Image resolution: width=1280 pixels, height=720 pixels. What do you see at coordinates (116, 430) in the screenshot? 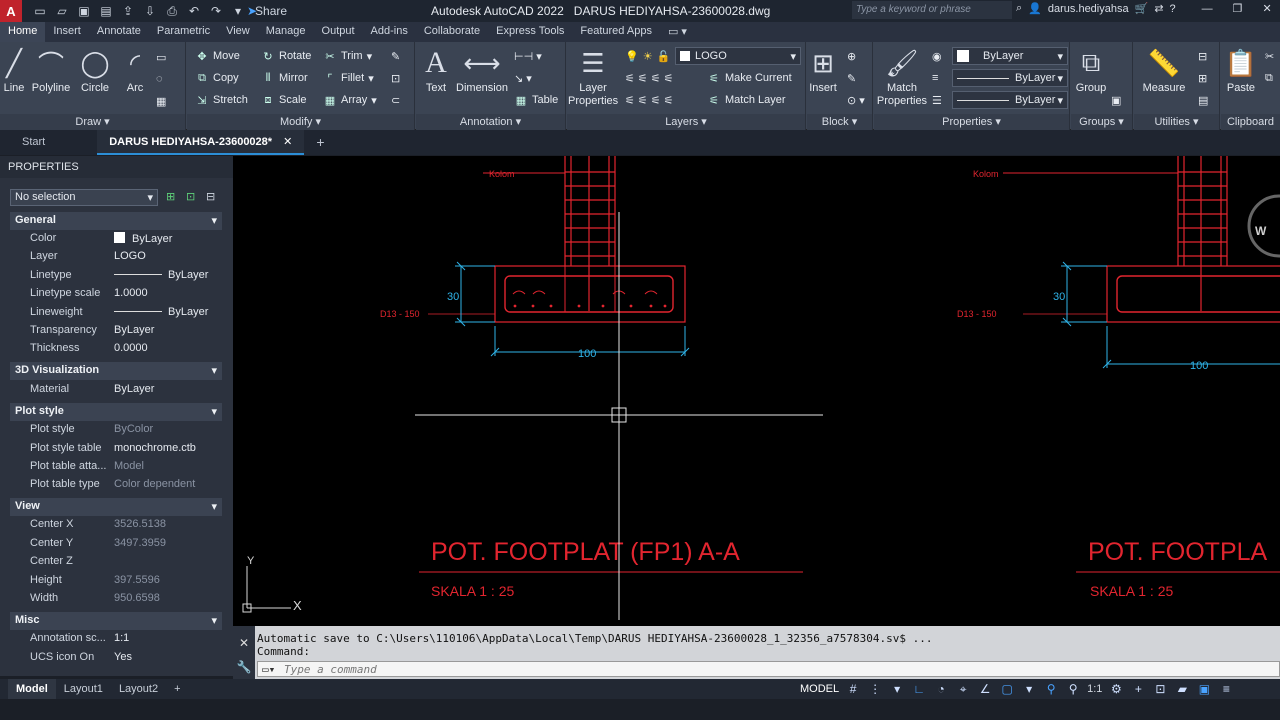
I see `prop-row-plot-style: Plot style ByColor` at bounding box center [116, 430].